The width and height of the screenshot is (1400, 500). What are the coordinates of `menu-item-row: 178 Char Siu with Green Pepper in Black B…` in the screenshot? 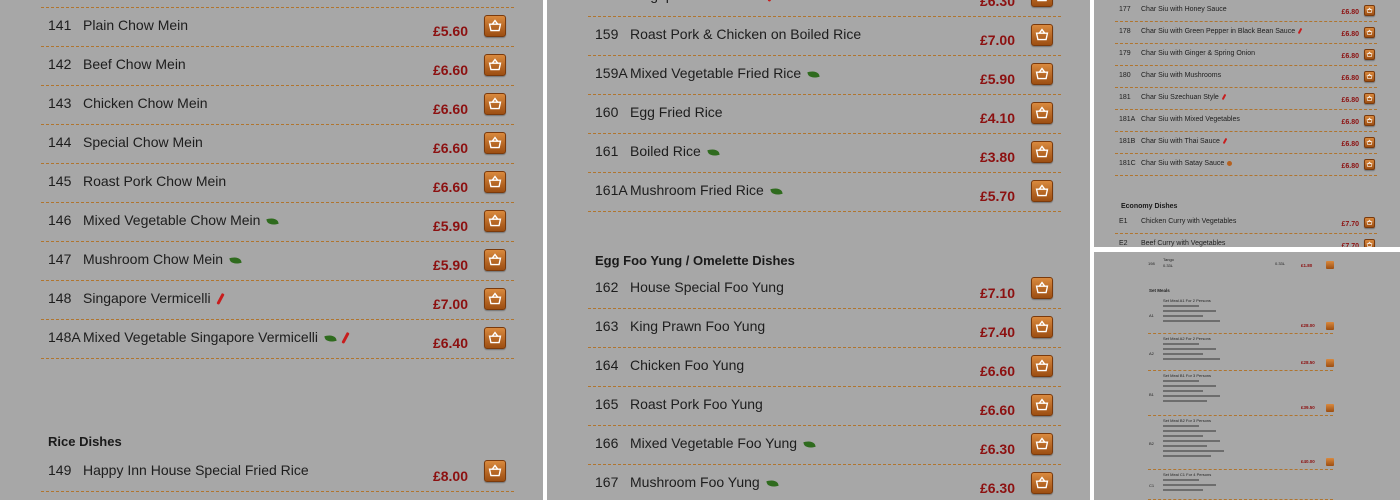 It's located at (1246, 33).